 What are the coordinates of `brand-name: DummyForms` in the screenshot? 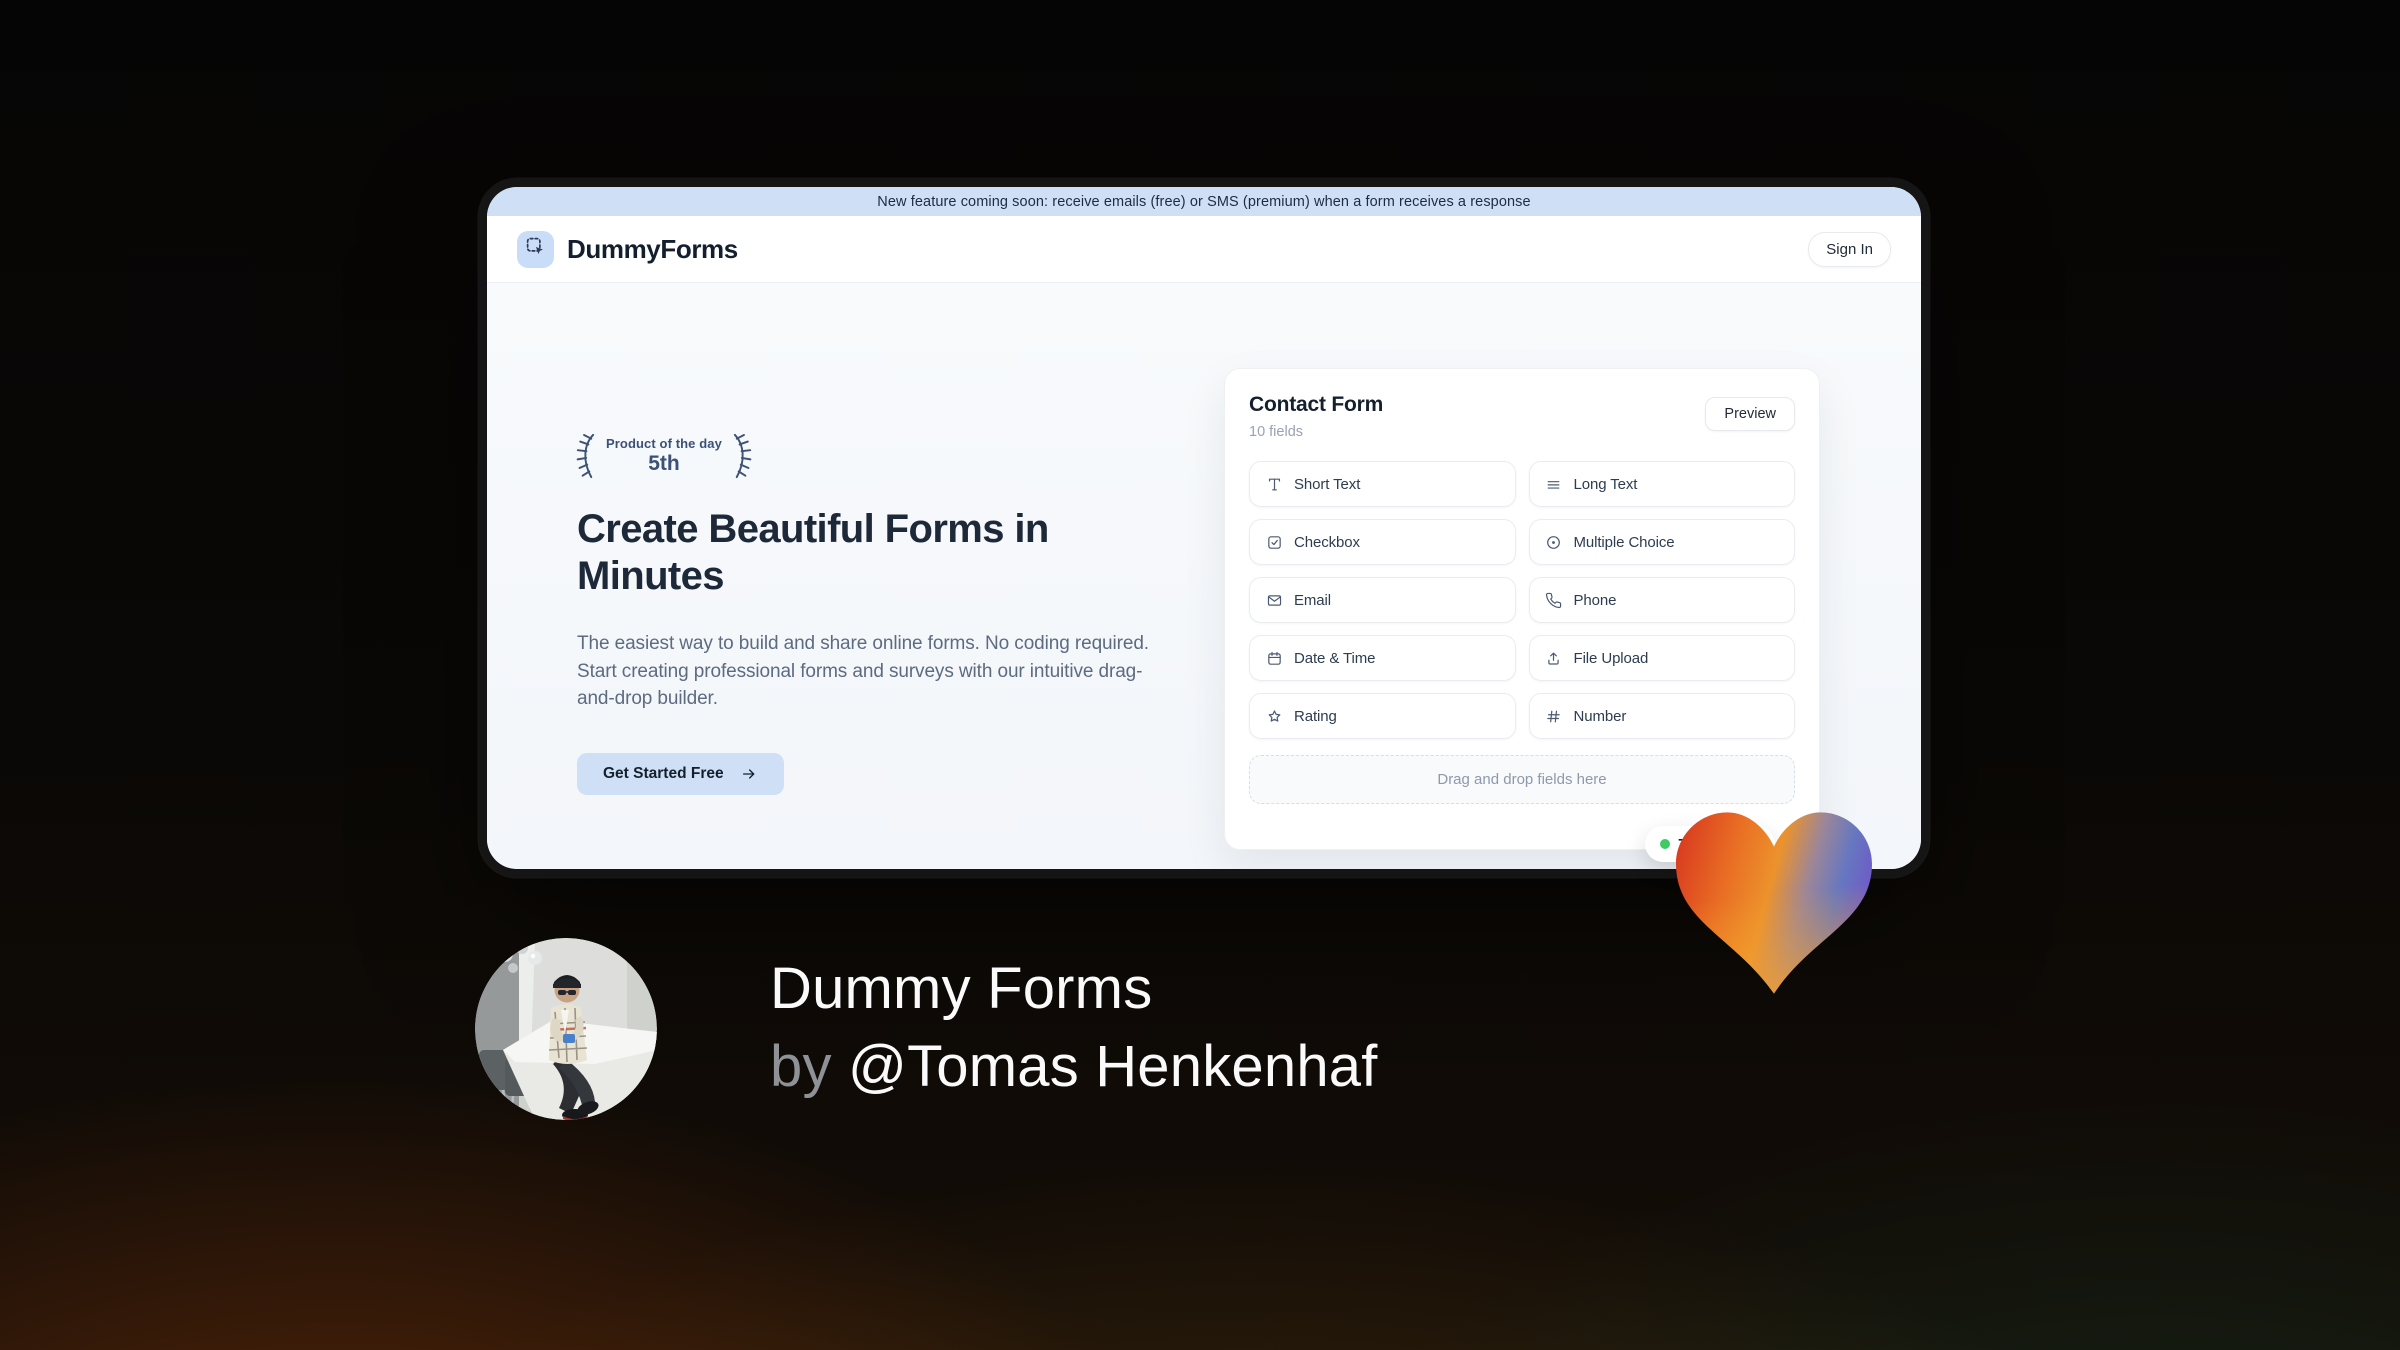 It's located at (652, 248).